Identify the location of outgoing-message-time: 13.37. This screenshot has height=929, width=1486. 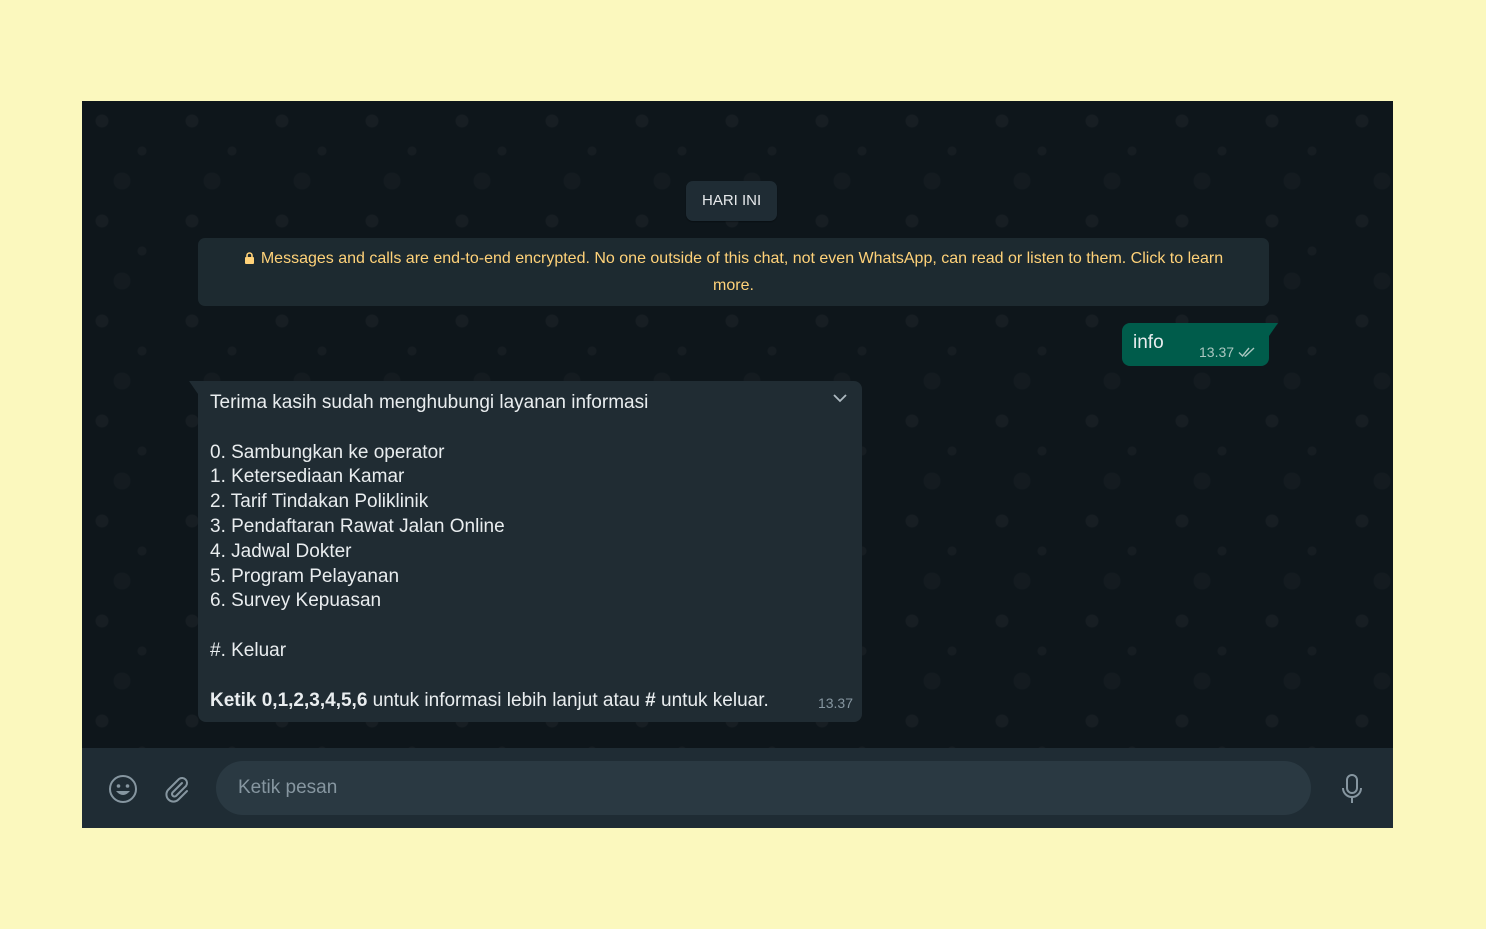
(1217, 352).